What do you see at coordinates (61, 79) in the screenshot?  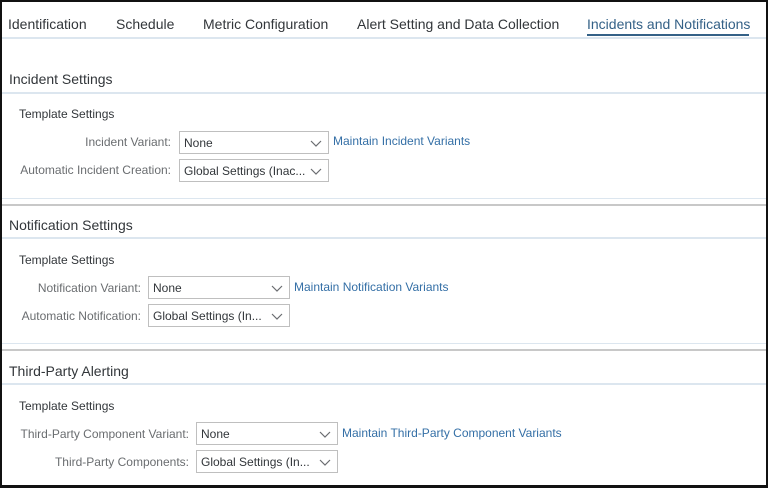 I see `incident-settings-title: Incident Settings` at bounding box center [61, 79].